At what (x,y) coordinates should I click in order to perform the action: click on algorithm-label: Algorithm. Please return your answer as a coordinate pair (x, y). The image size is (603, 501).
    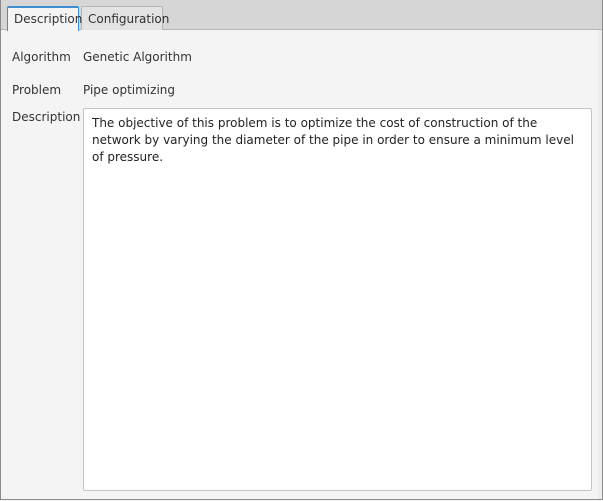
    Looking at the image, I should click on (41, 57).